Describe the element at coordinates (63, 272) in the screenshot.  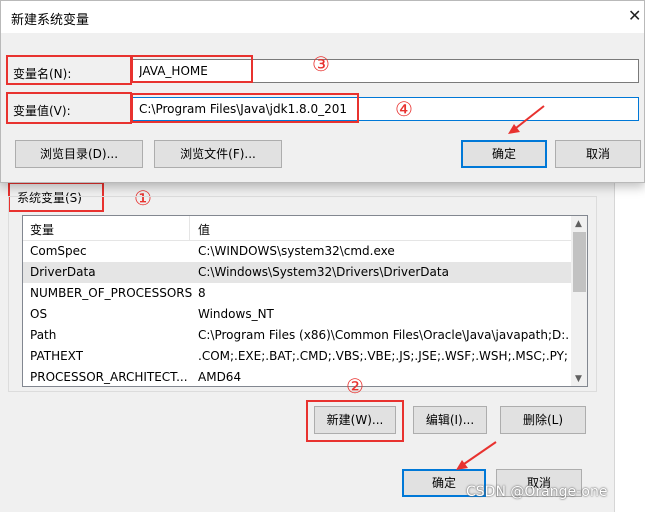
I see `row-variable-name: DriverData` at that location.